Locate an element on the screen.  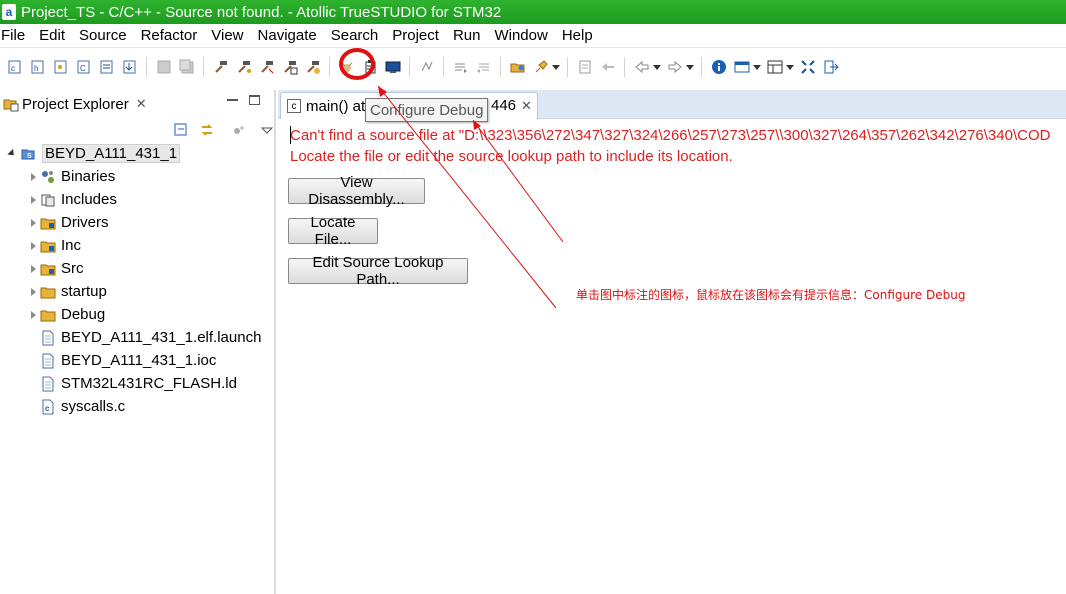
project-explorer-tab: Project Explorer ✕ is located at coordinates (138, 104).